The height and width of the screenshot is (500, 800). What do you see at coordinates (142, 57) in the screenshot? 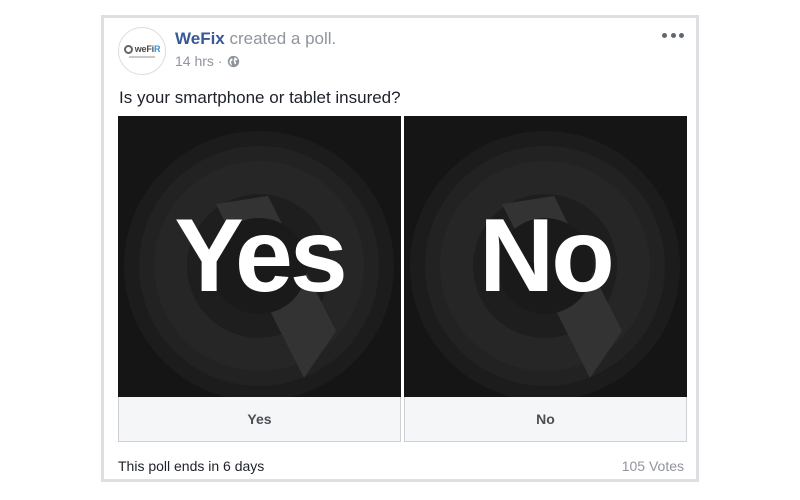
I see `logo-tagline` at bounding box center [142, 57].